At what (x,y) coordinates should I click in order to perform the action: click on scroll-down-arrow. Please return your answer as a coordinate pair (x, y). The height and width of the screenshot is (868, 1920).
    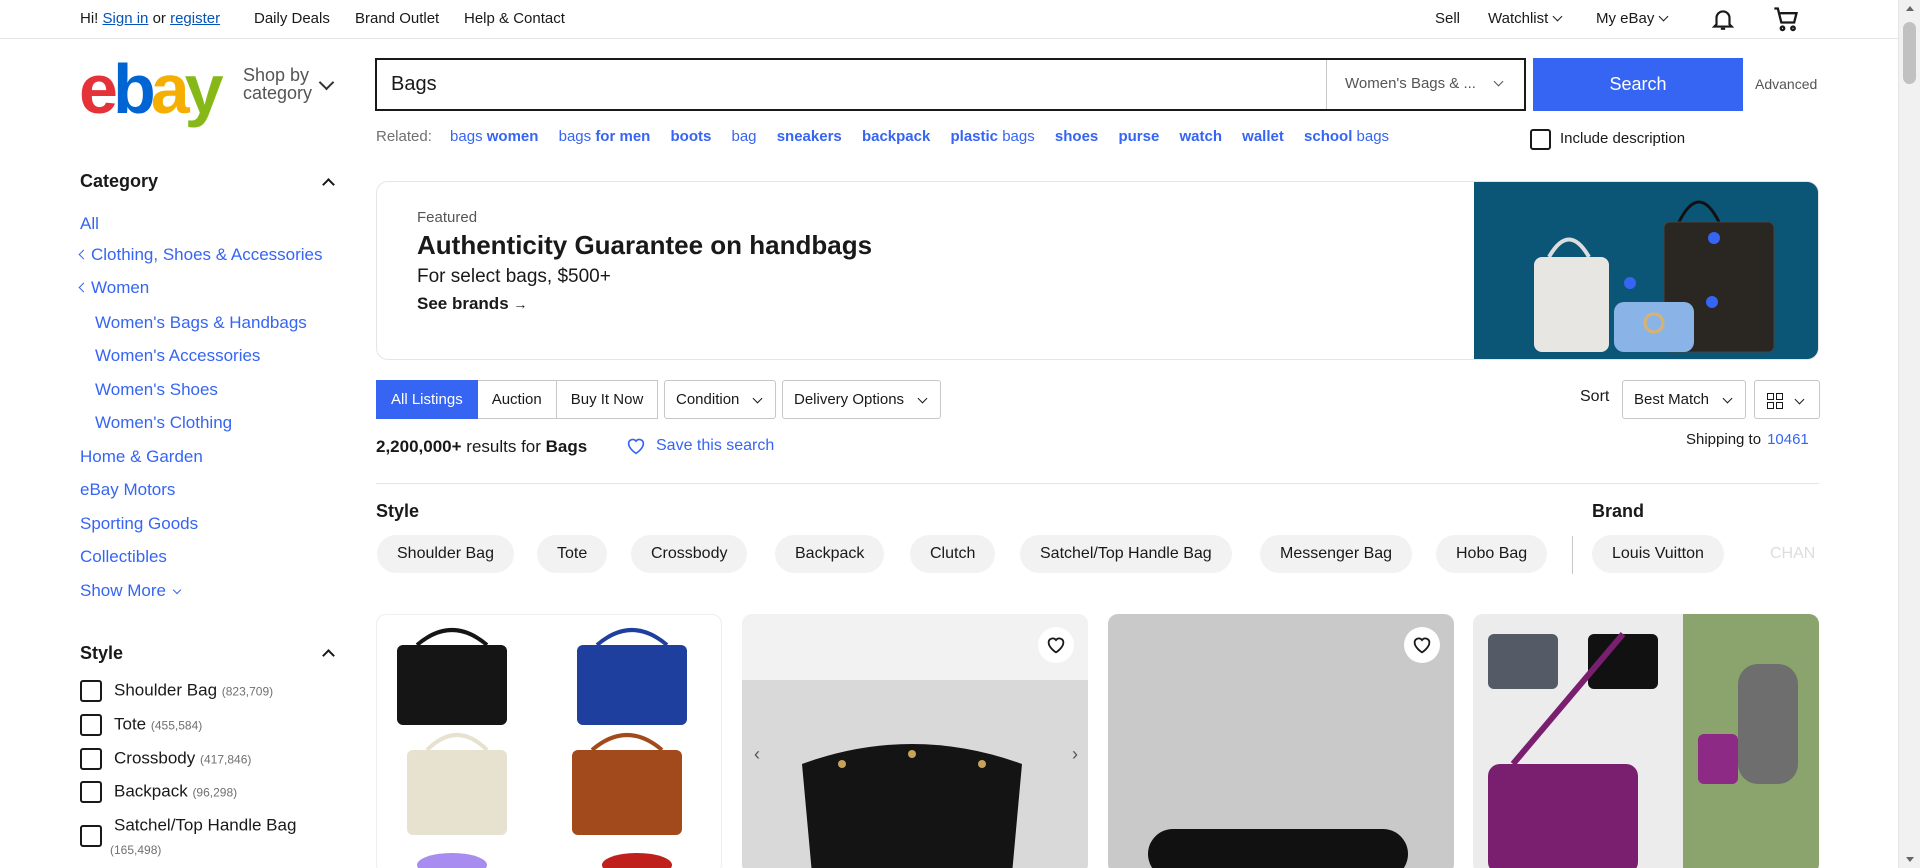
    Looking at the image, I should click on (1910, 859).